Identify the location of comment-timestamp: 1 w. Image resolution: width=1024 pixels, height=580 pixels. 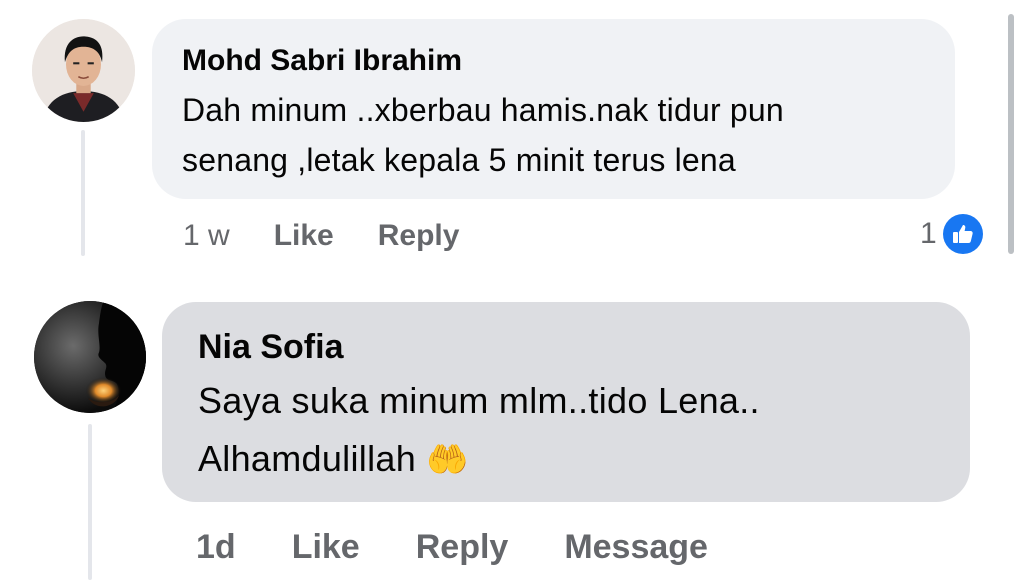
(206, 236).